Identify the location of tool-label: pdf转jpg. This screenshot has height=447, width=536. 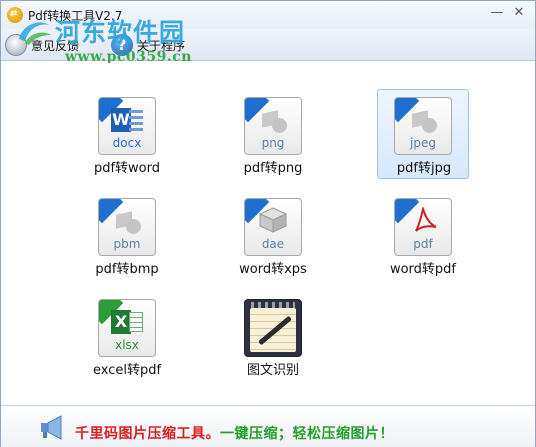
(424, 168).